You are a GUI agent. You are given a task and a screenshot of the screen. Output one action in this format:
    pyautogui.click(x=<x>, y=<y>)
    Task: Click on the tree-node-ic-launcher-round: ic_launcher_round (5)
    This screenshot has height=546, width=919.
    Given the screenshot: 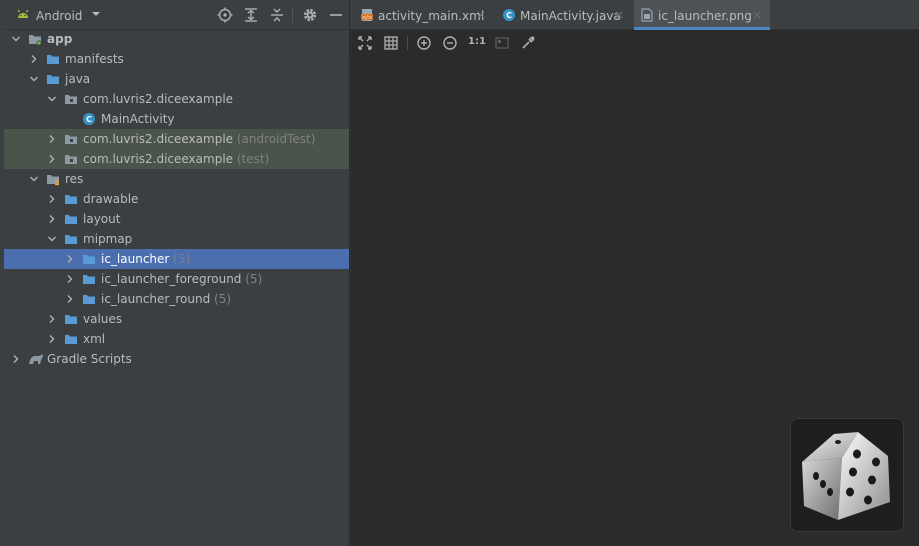 What is the action you would take?
    pyautogui.click(x=176, y=299)
    